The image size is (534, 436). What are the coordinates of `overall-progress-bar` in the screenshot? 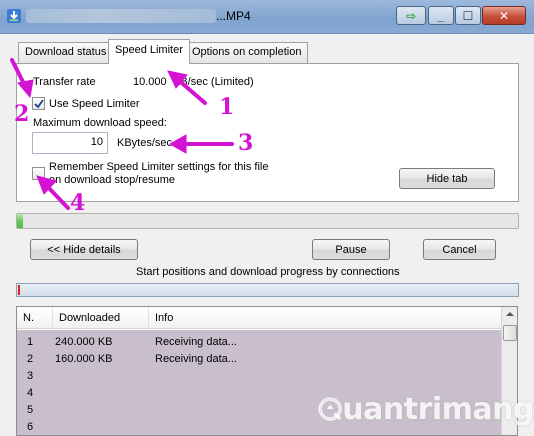 It's located at (267, 221).